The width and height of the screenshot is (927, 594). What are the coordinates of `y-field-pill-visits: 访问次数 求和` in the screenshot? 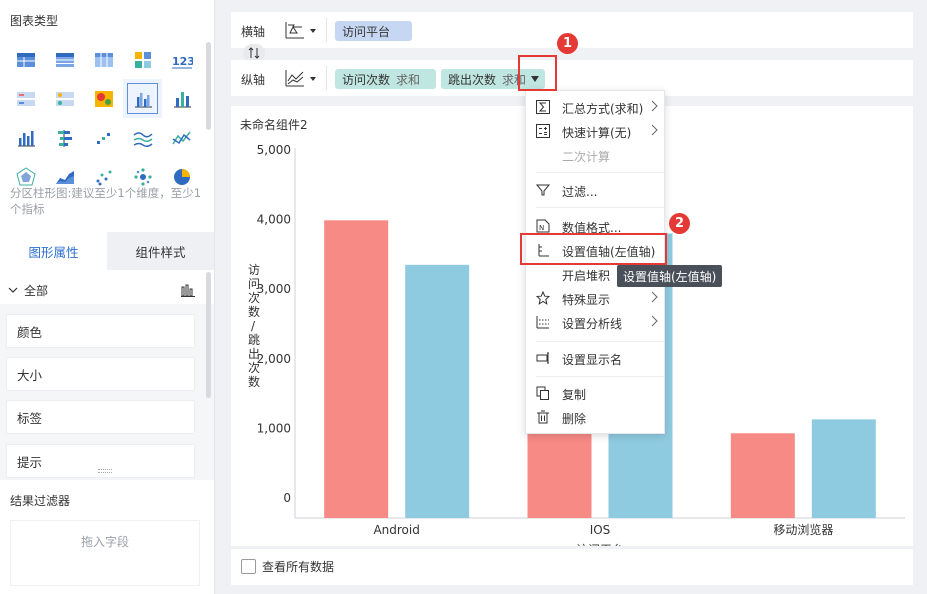 It's located at (385, 79).